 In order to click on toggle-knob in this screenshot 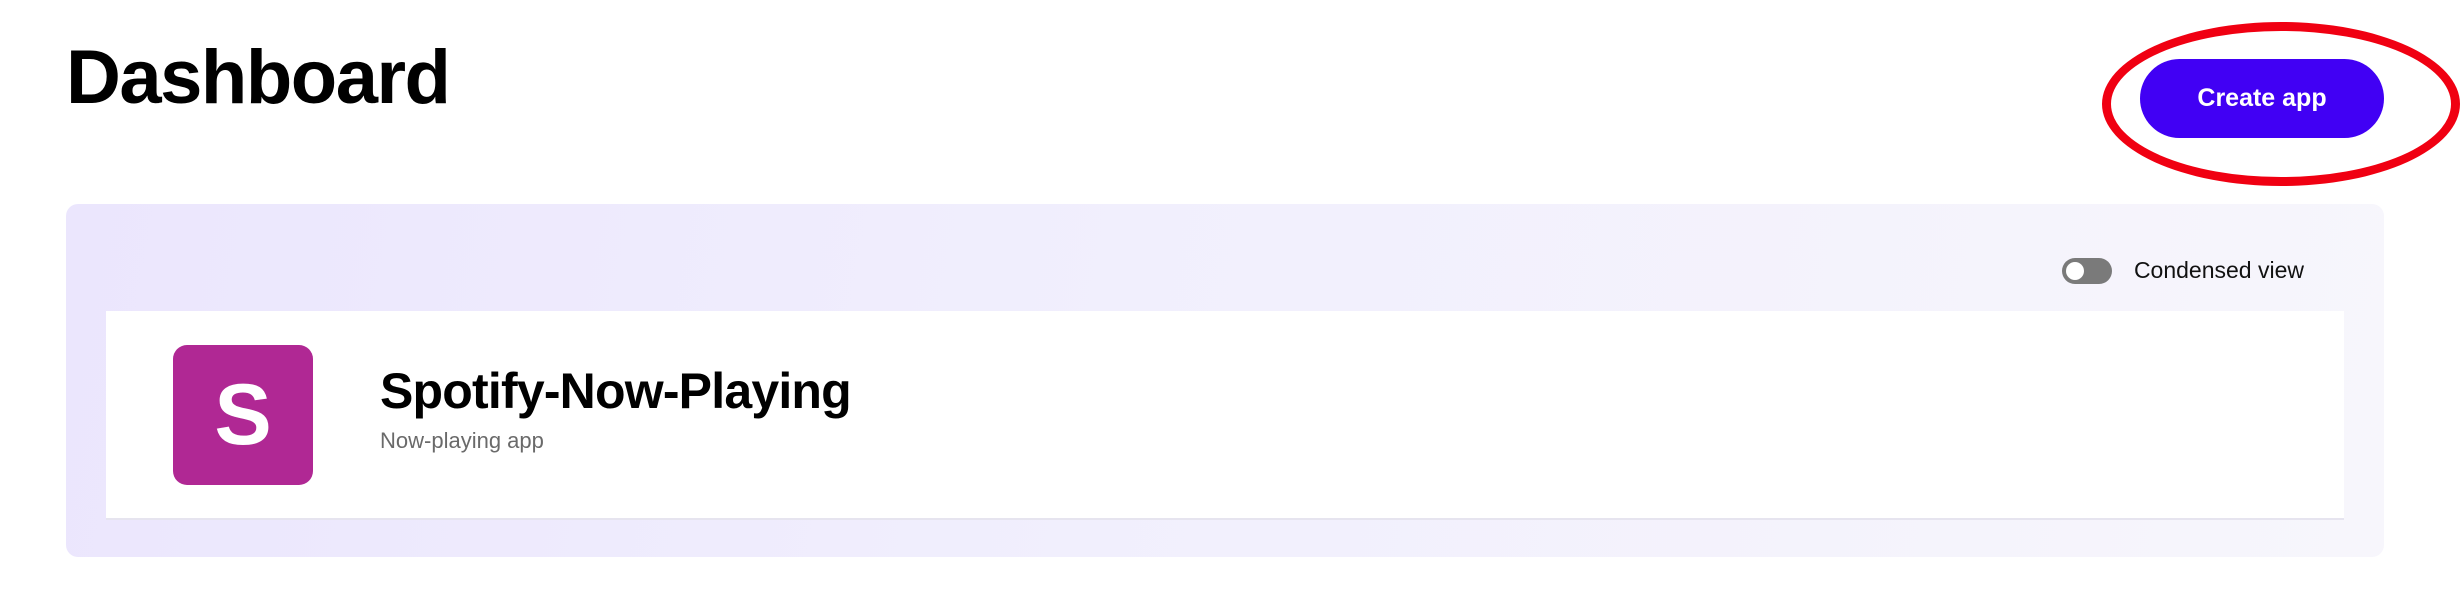, I will do `click(2074, 270)`.